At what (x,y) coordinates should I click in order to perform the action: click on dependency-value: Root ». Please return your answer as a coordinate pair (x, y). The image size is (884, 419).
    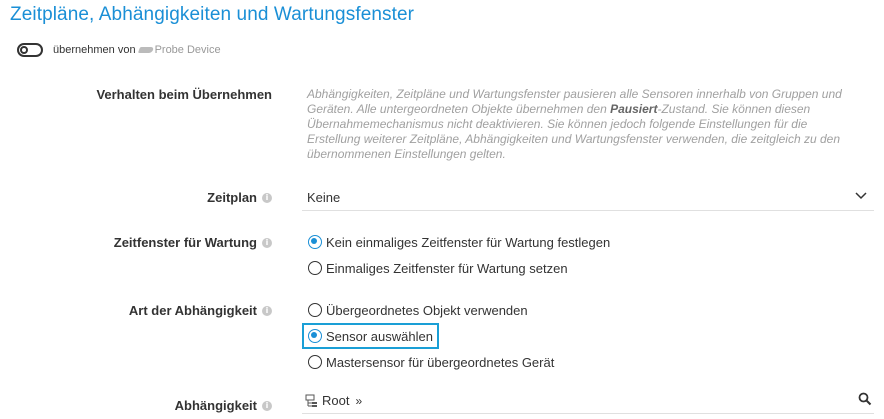
    Looking at the image, I should click on (333, 400).